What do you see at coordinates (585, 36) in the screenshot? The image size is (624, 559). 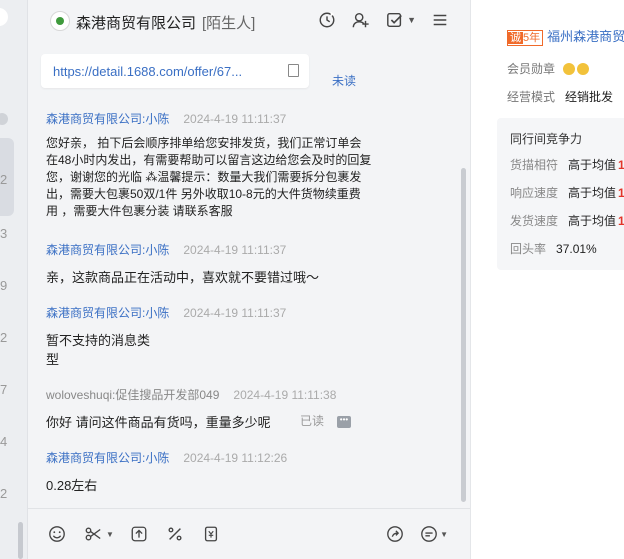 I see `shop-name-link: 福州森港商贸` at bounding box center [585, 36].